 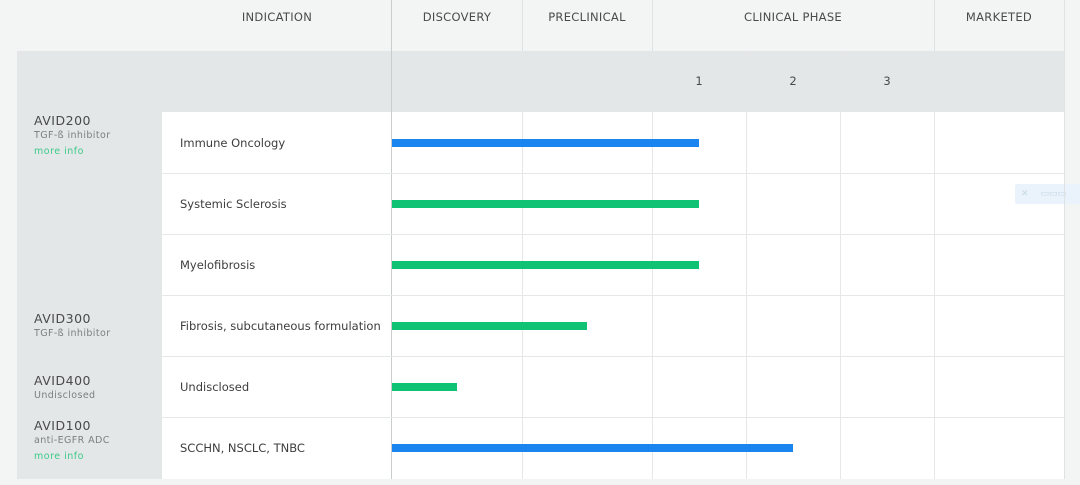 I want to click on indication-label: Immune Oncology, so click(x=233, y=143).